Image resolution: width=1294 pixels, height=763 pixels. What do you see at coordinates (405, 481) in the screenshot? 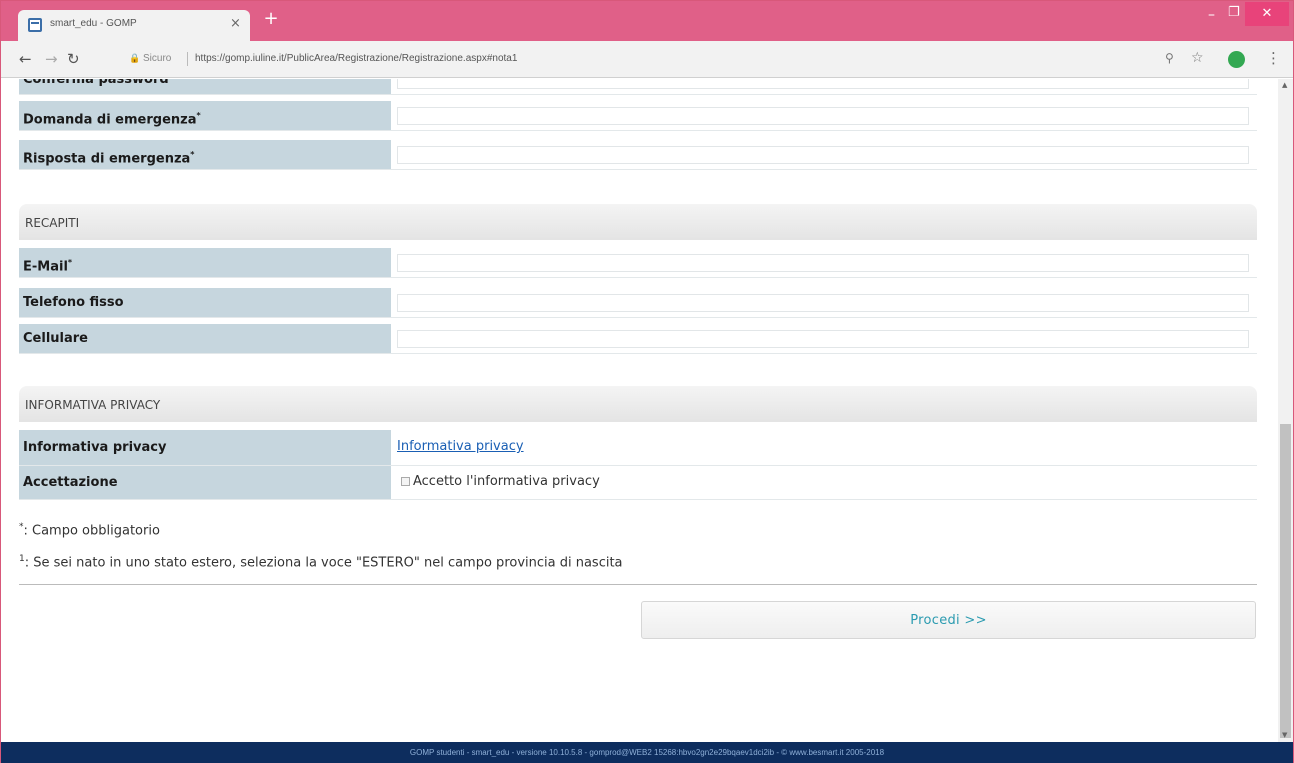
I see `privacy-accept-checkbox` at bounding box center [405, 481].